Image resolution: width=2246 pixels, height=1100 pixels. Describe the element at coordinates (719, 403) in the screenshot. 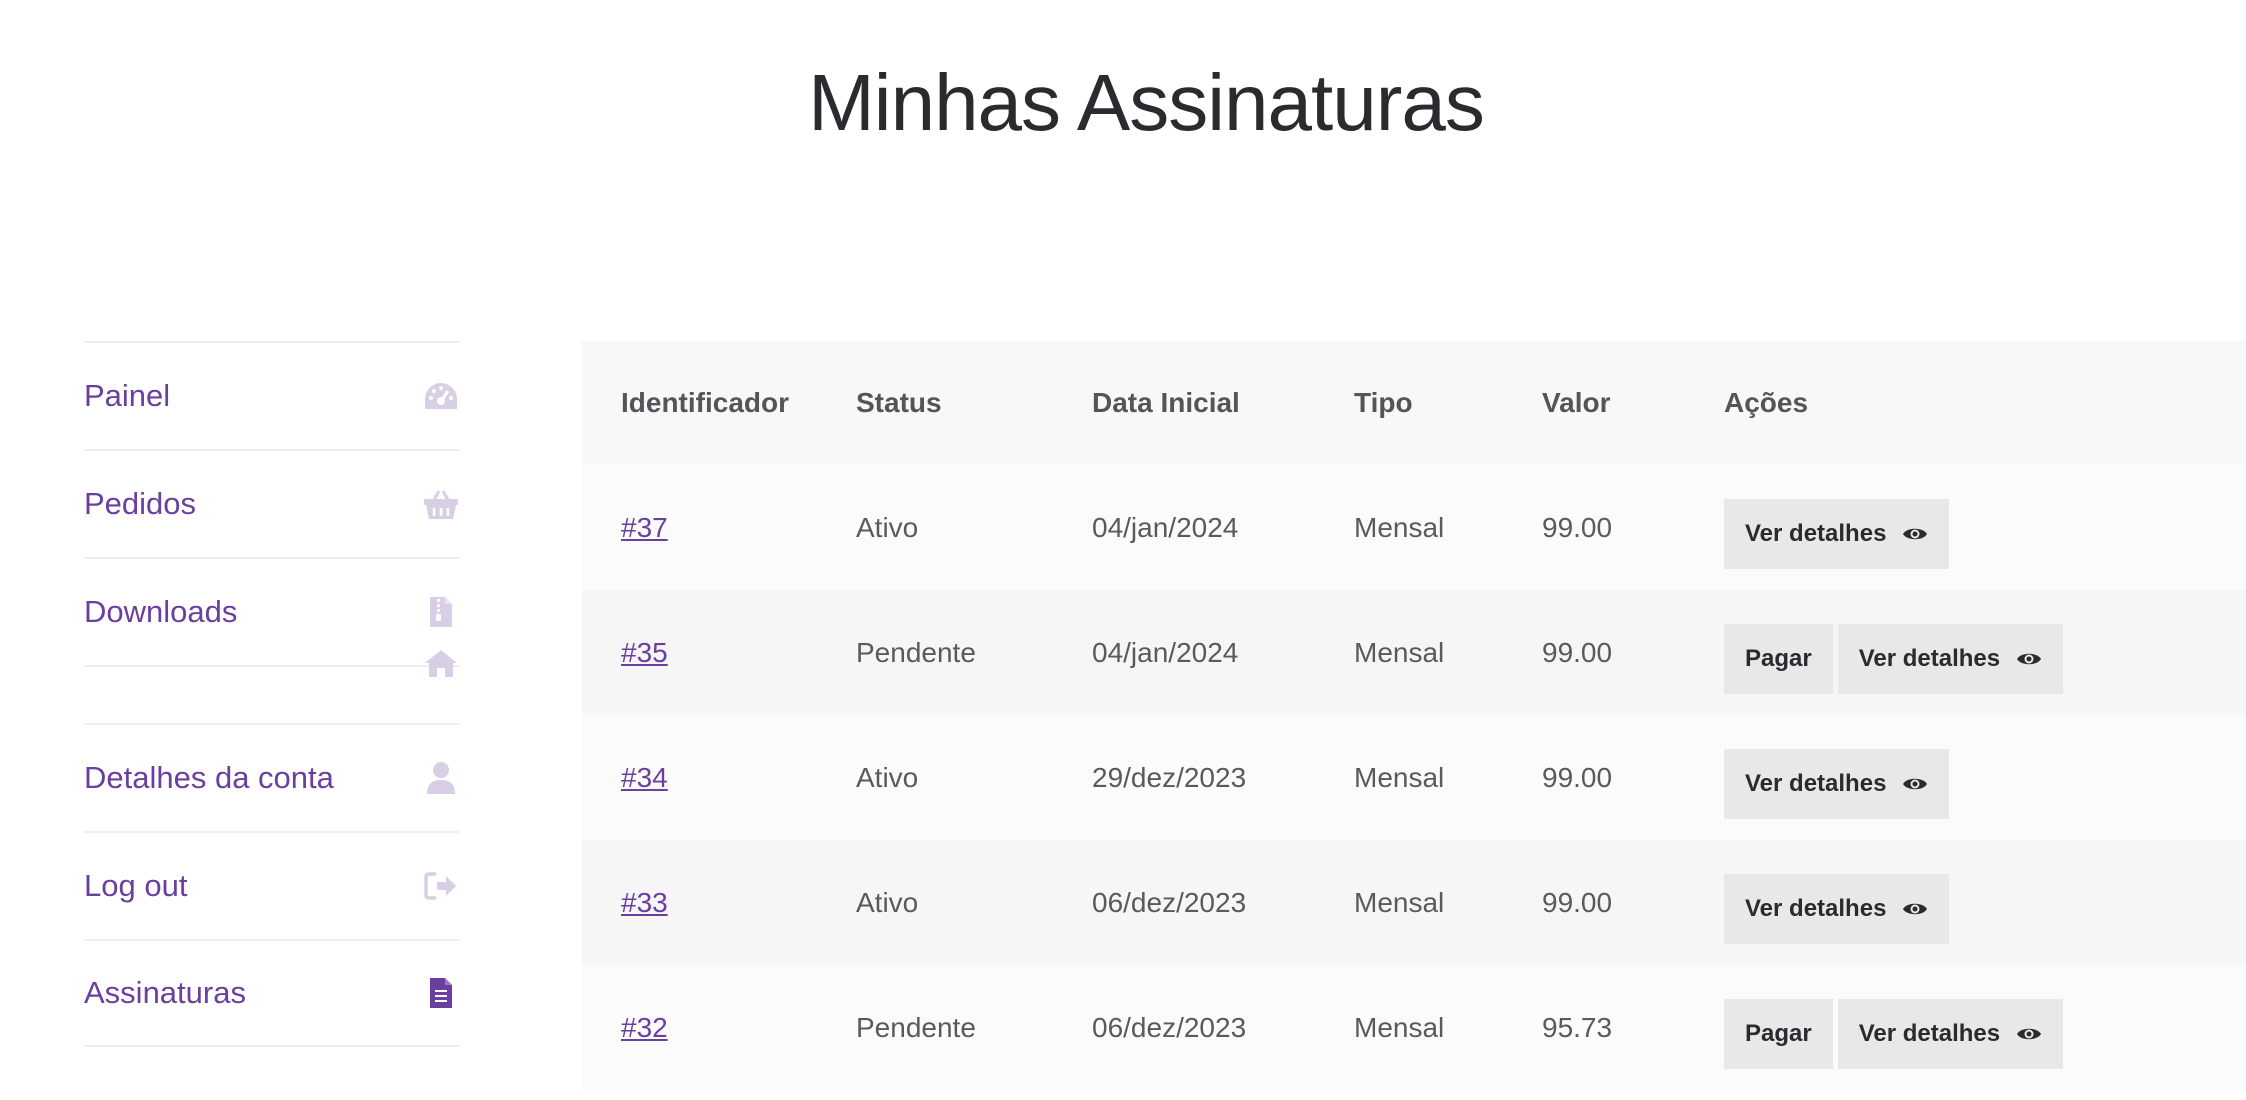

I see `column-header-identificador: Identificador` at that location.